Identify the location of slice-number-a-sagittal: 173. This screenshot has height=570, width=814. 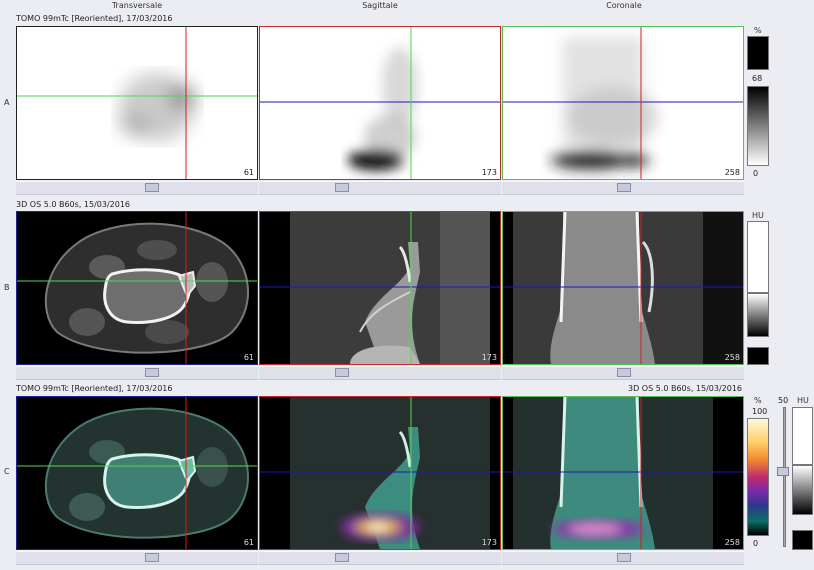
(489, 172).